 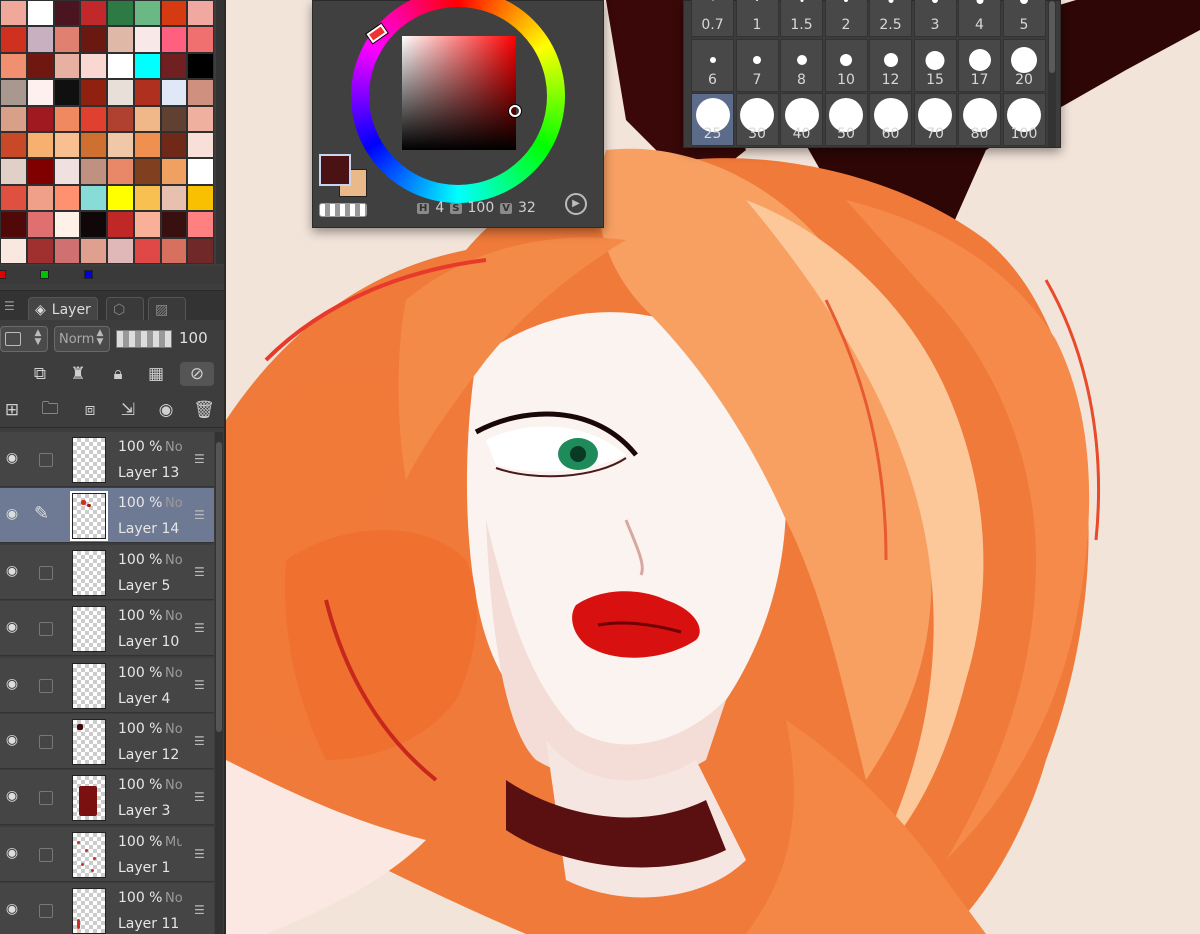 What do you see at coordinates (128, 410) in the screenshot?
I see `merge-down-icon: ⇲` at bounding box center [128, 410].